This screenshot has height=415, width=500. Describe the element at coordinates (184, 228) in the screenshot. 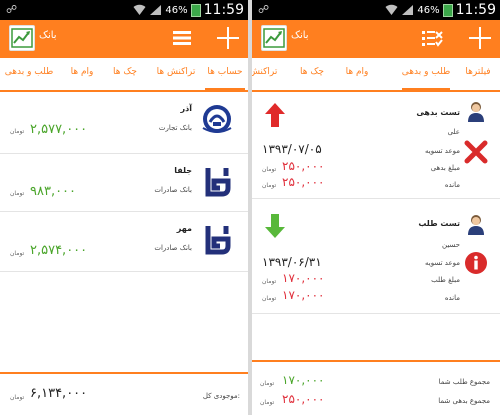

I see `account-name: مهر` at that location.